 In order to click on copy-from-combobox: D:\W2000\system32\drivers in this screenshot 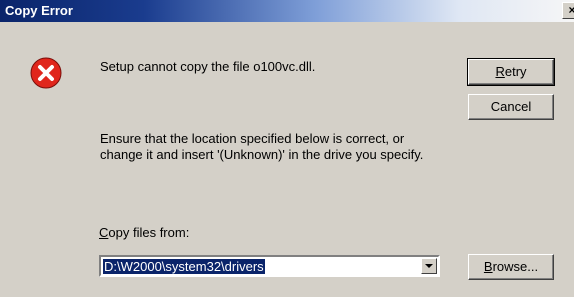, I will do `click(269, 266)`.